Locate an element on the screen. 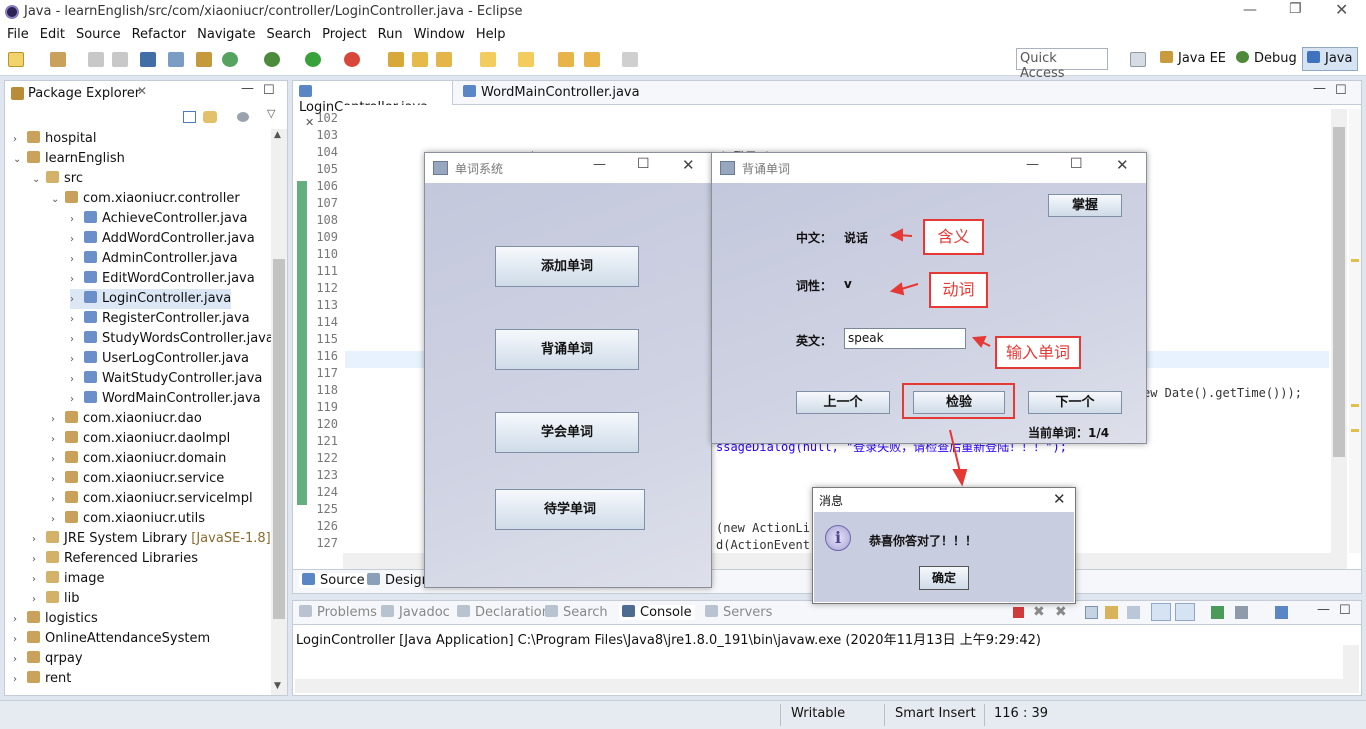 The width and height of the screenshot is (1366, 729). ok-button: 确定 is located at coordinates (944, 578).